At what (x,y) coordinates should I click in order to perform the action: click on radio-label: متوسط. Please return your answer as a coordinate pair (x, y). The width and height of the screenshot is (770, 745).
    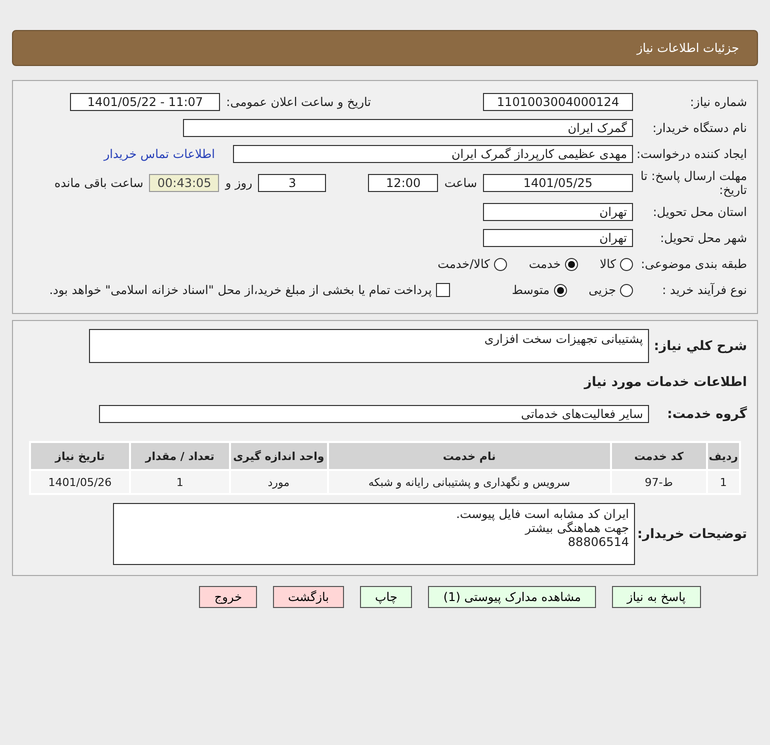
    Looking at the image, I should click on (531, 290).